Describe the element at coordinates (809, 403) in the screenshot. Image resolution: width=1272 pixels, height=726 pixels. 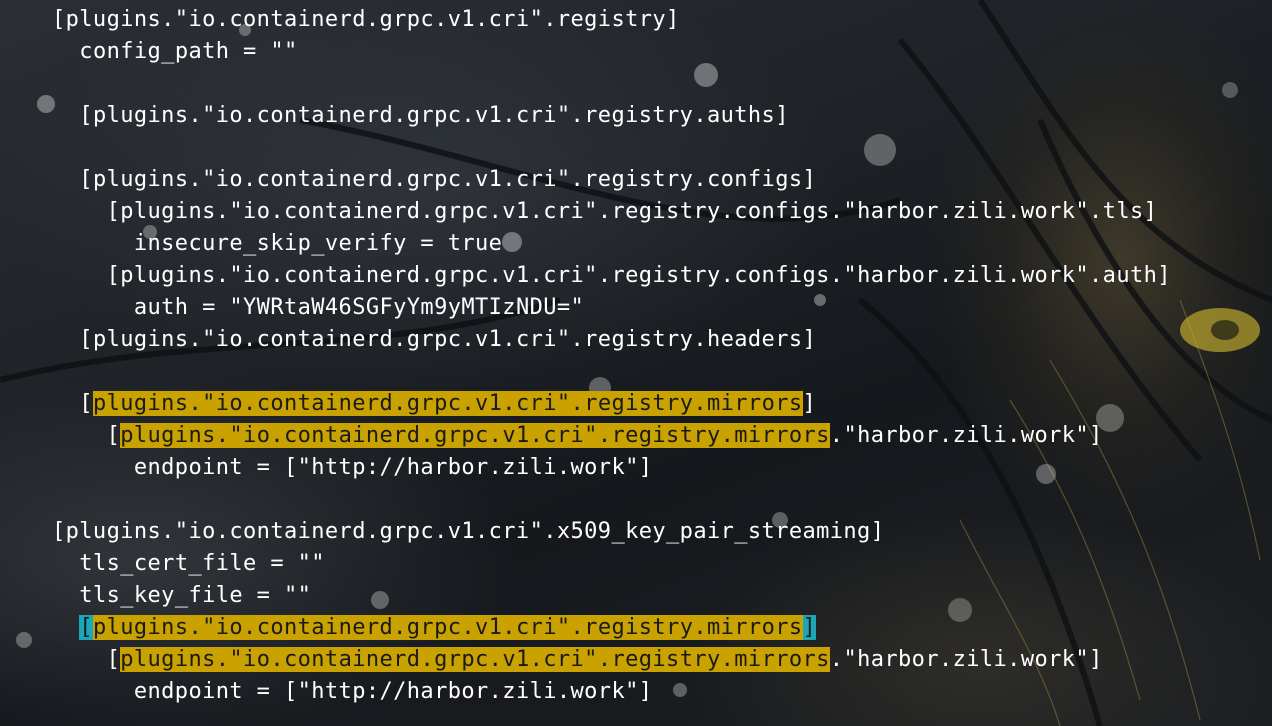
I see `line-text: ]` at that location.